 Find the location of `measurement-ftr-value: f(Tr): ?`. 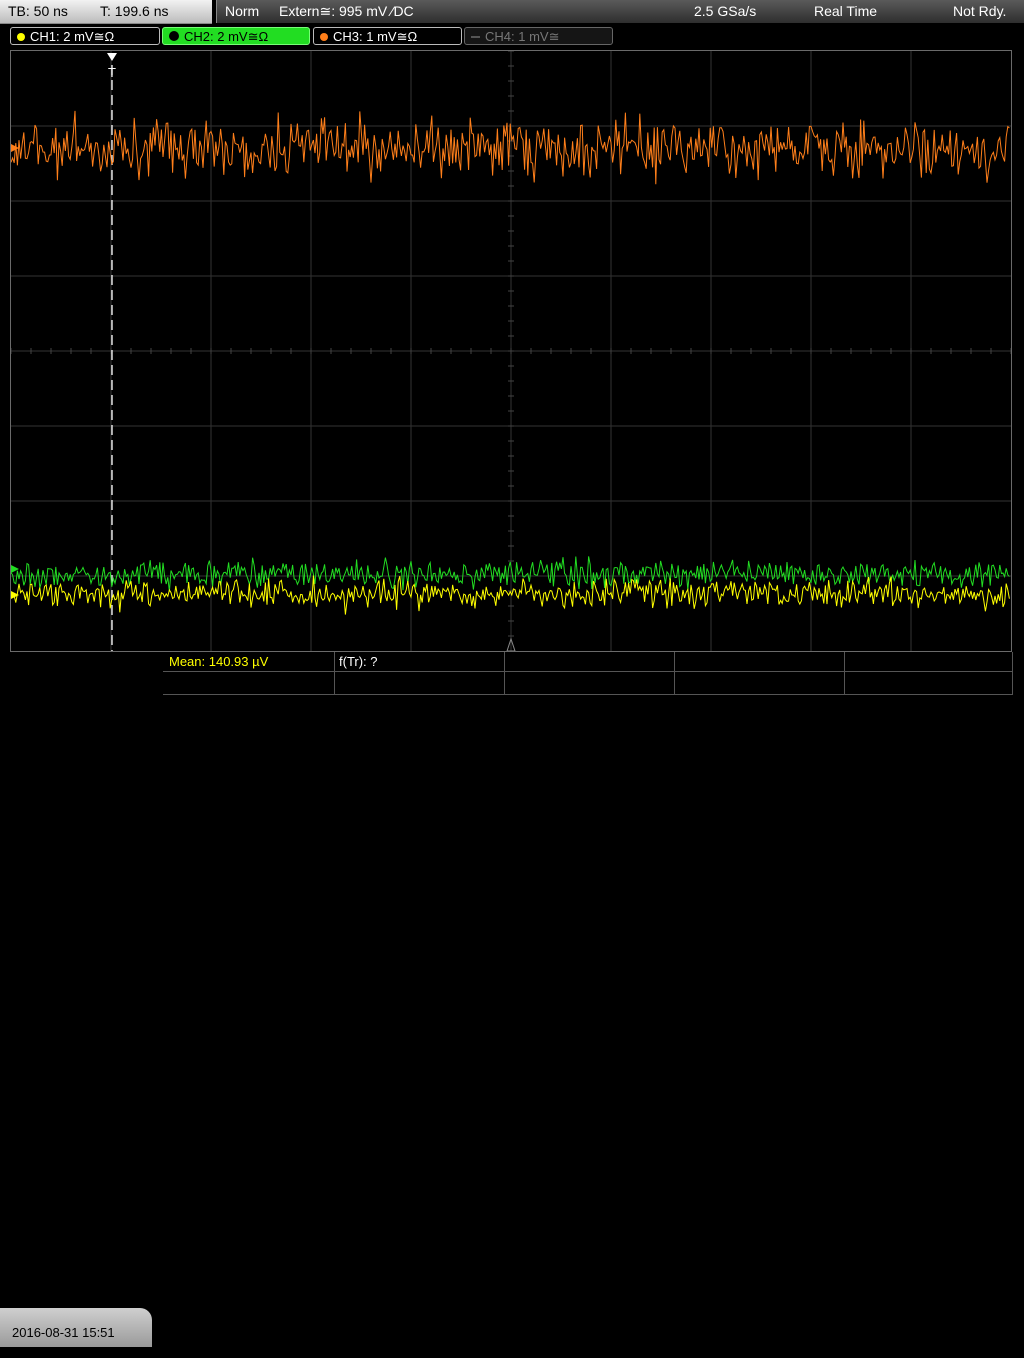

measurement-ftr-value: f(Tr): ? is located at coordinates (358, 661).